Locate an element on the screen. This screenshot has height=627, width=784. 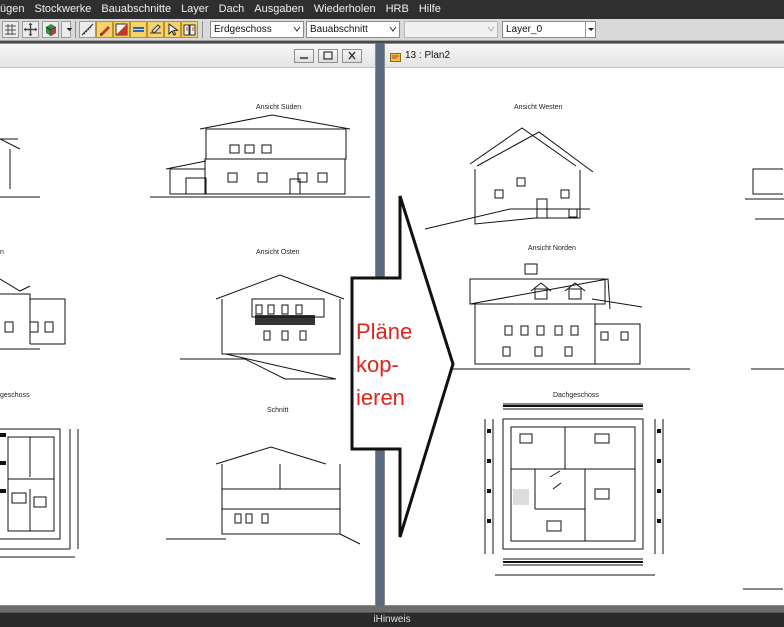
pointer-icon is located at coordinates (172, 29).